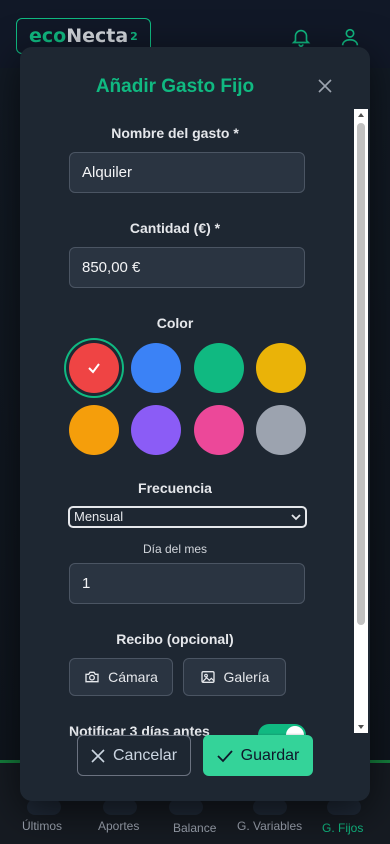  What do you see at coordinates (48, 36) in the screenshot?
I see `logo-prefix: eco` at bounding box center [48, 36].